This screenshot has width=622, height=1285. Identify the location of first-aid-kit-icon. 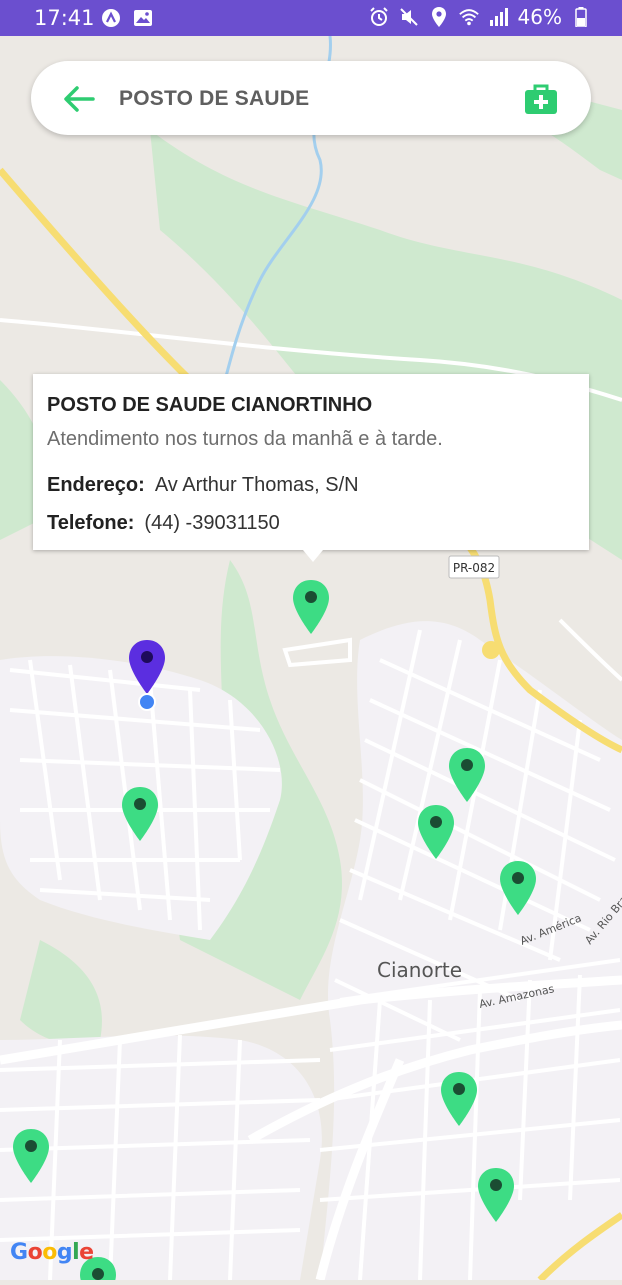
(541, 99).